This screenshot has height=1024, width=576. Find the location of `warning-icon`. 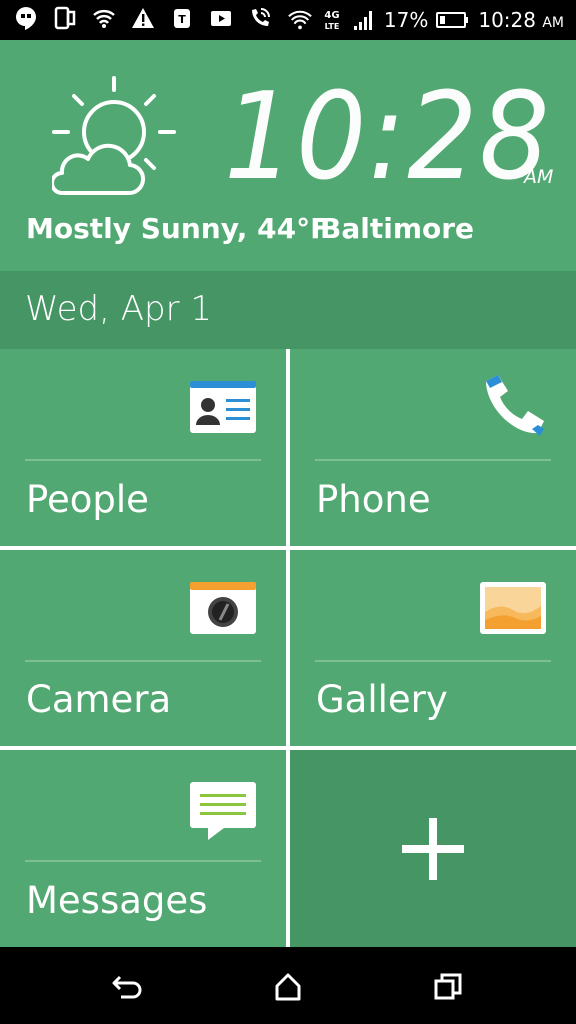

warning-icon is located at coordinates (143, 18).